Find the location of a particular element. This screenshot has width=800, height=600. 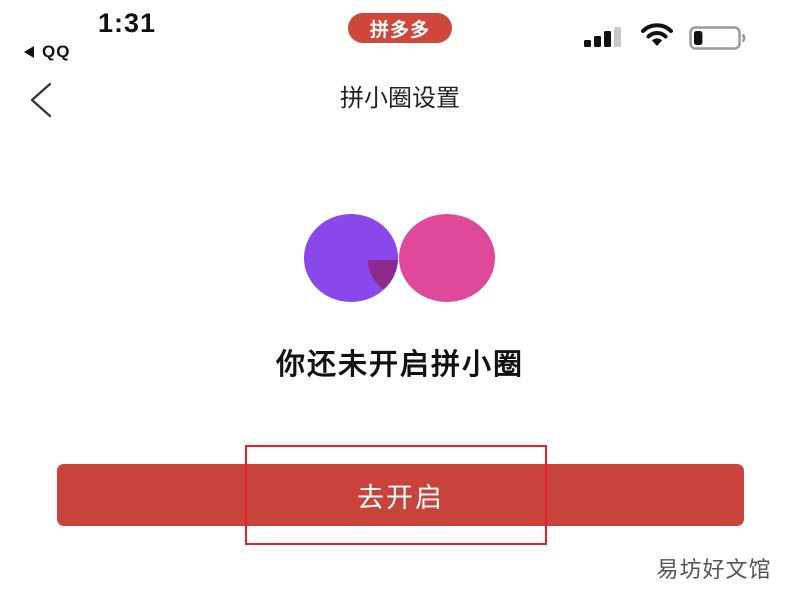

enable-button: 去开启 is located at coordinates (400, 495).